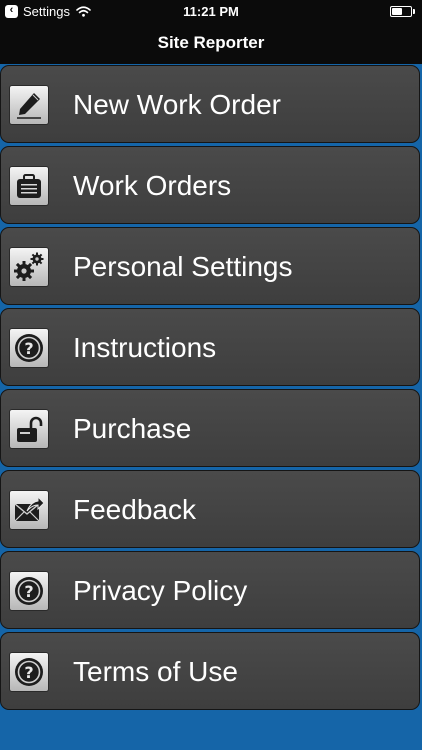  I want to click on battery-level, so click(397, 11).